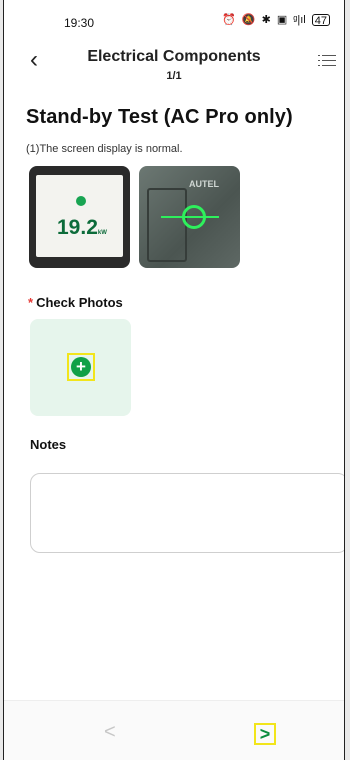 Image resolution: width=350 pixels, height=760 pixels. I want to click on section-title: Stand-by Test (AC Pro only), so click(159, 117).